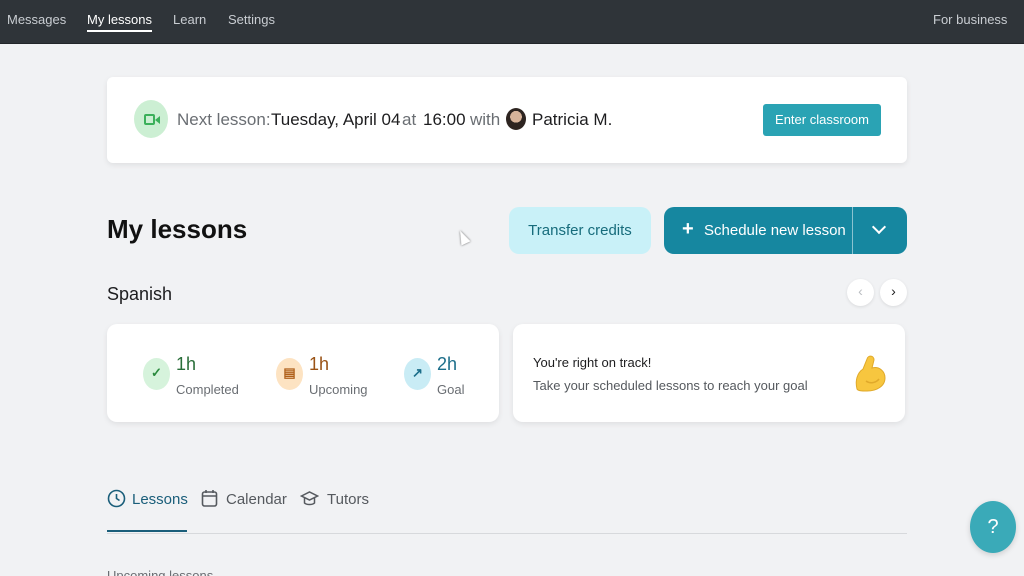 The width and height of the screenshot is (1024, 576). What do you see at coordinates (177, 229) in the screenshot?
I see `page-title: My lessons` at bounding box center [177, 229].